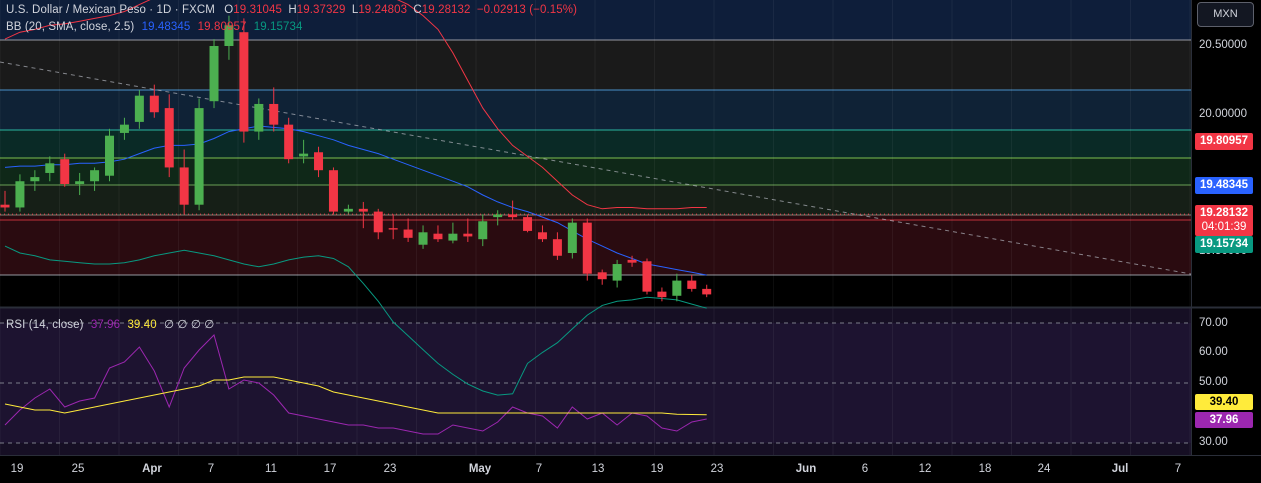 This screenshot has width=1261, height=483. Describe the element at coordinates (1224, 227) in the screenshot. I see `countdown-text: 04:01:39` at that location.